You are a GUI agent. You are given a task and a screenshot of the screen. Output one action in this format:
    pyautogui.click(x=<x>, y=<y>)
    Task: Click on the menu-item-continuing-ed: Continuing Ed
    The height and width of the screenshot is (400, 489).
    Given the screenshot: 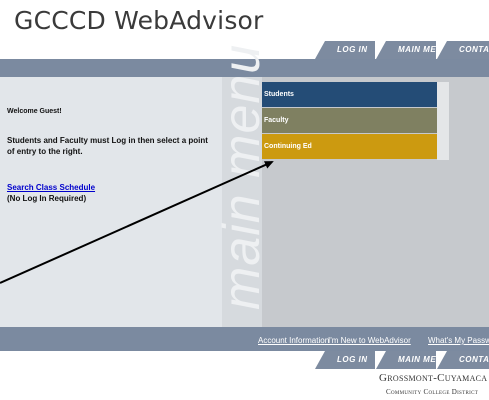 What is the action you would take?
    pyautogui.click(x=349, y=146)
    